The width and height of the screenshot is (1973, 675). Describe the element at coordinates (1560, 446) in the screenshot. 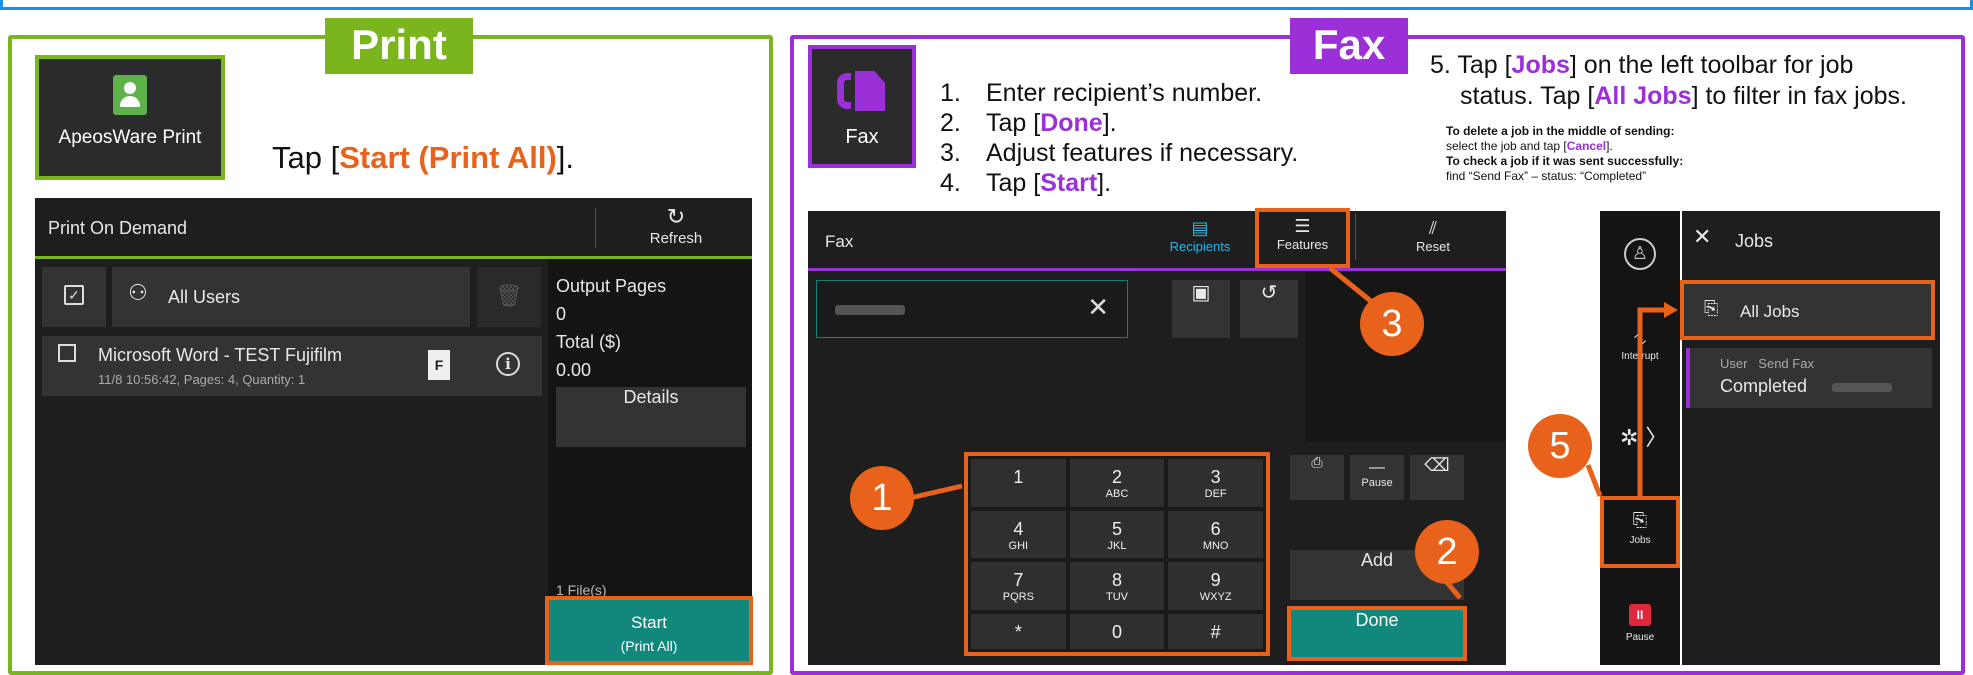

I see `callout-5: 5` at that location.